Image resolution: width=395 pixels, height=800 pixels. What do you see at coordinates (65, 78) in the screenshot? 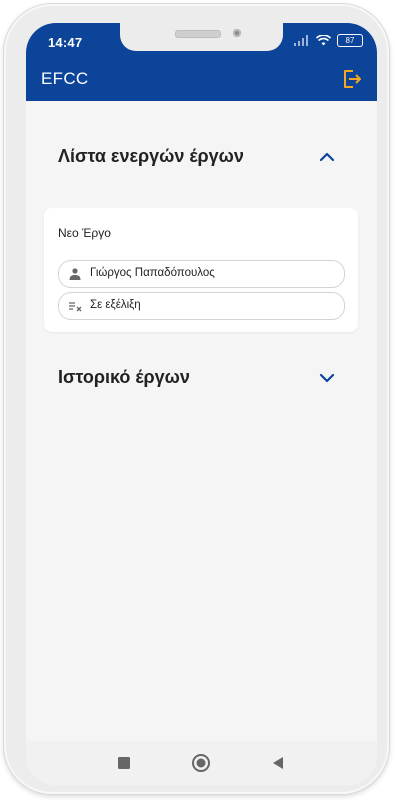
I see `app-title: EFCC` at bounding box center [65, 78].